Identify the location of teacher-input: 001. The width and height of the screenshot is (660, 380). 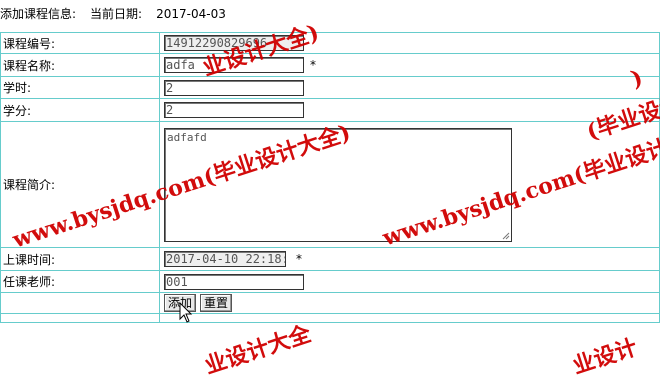
(234, 281).